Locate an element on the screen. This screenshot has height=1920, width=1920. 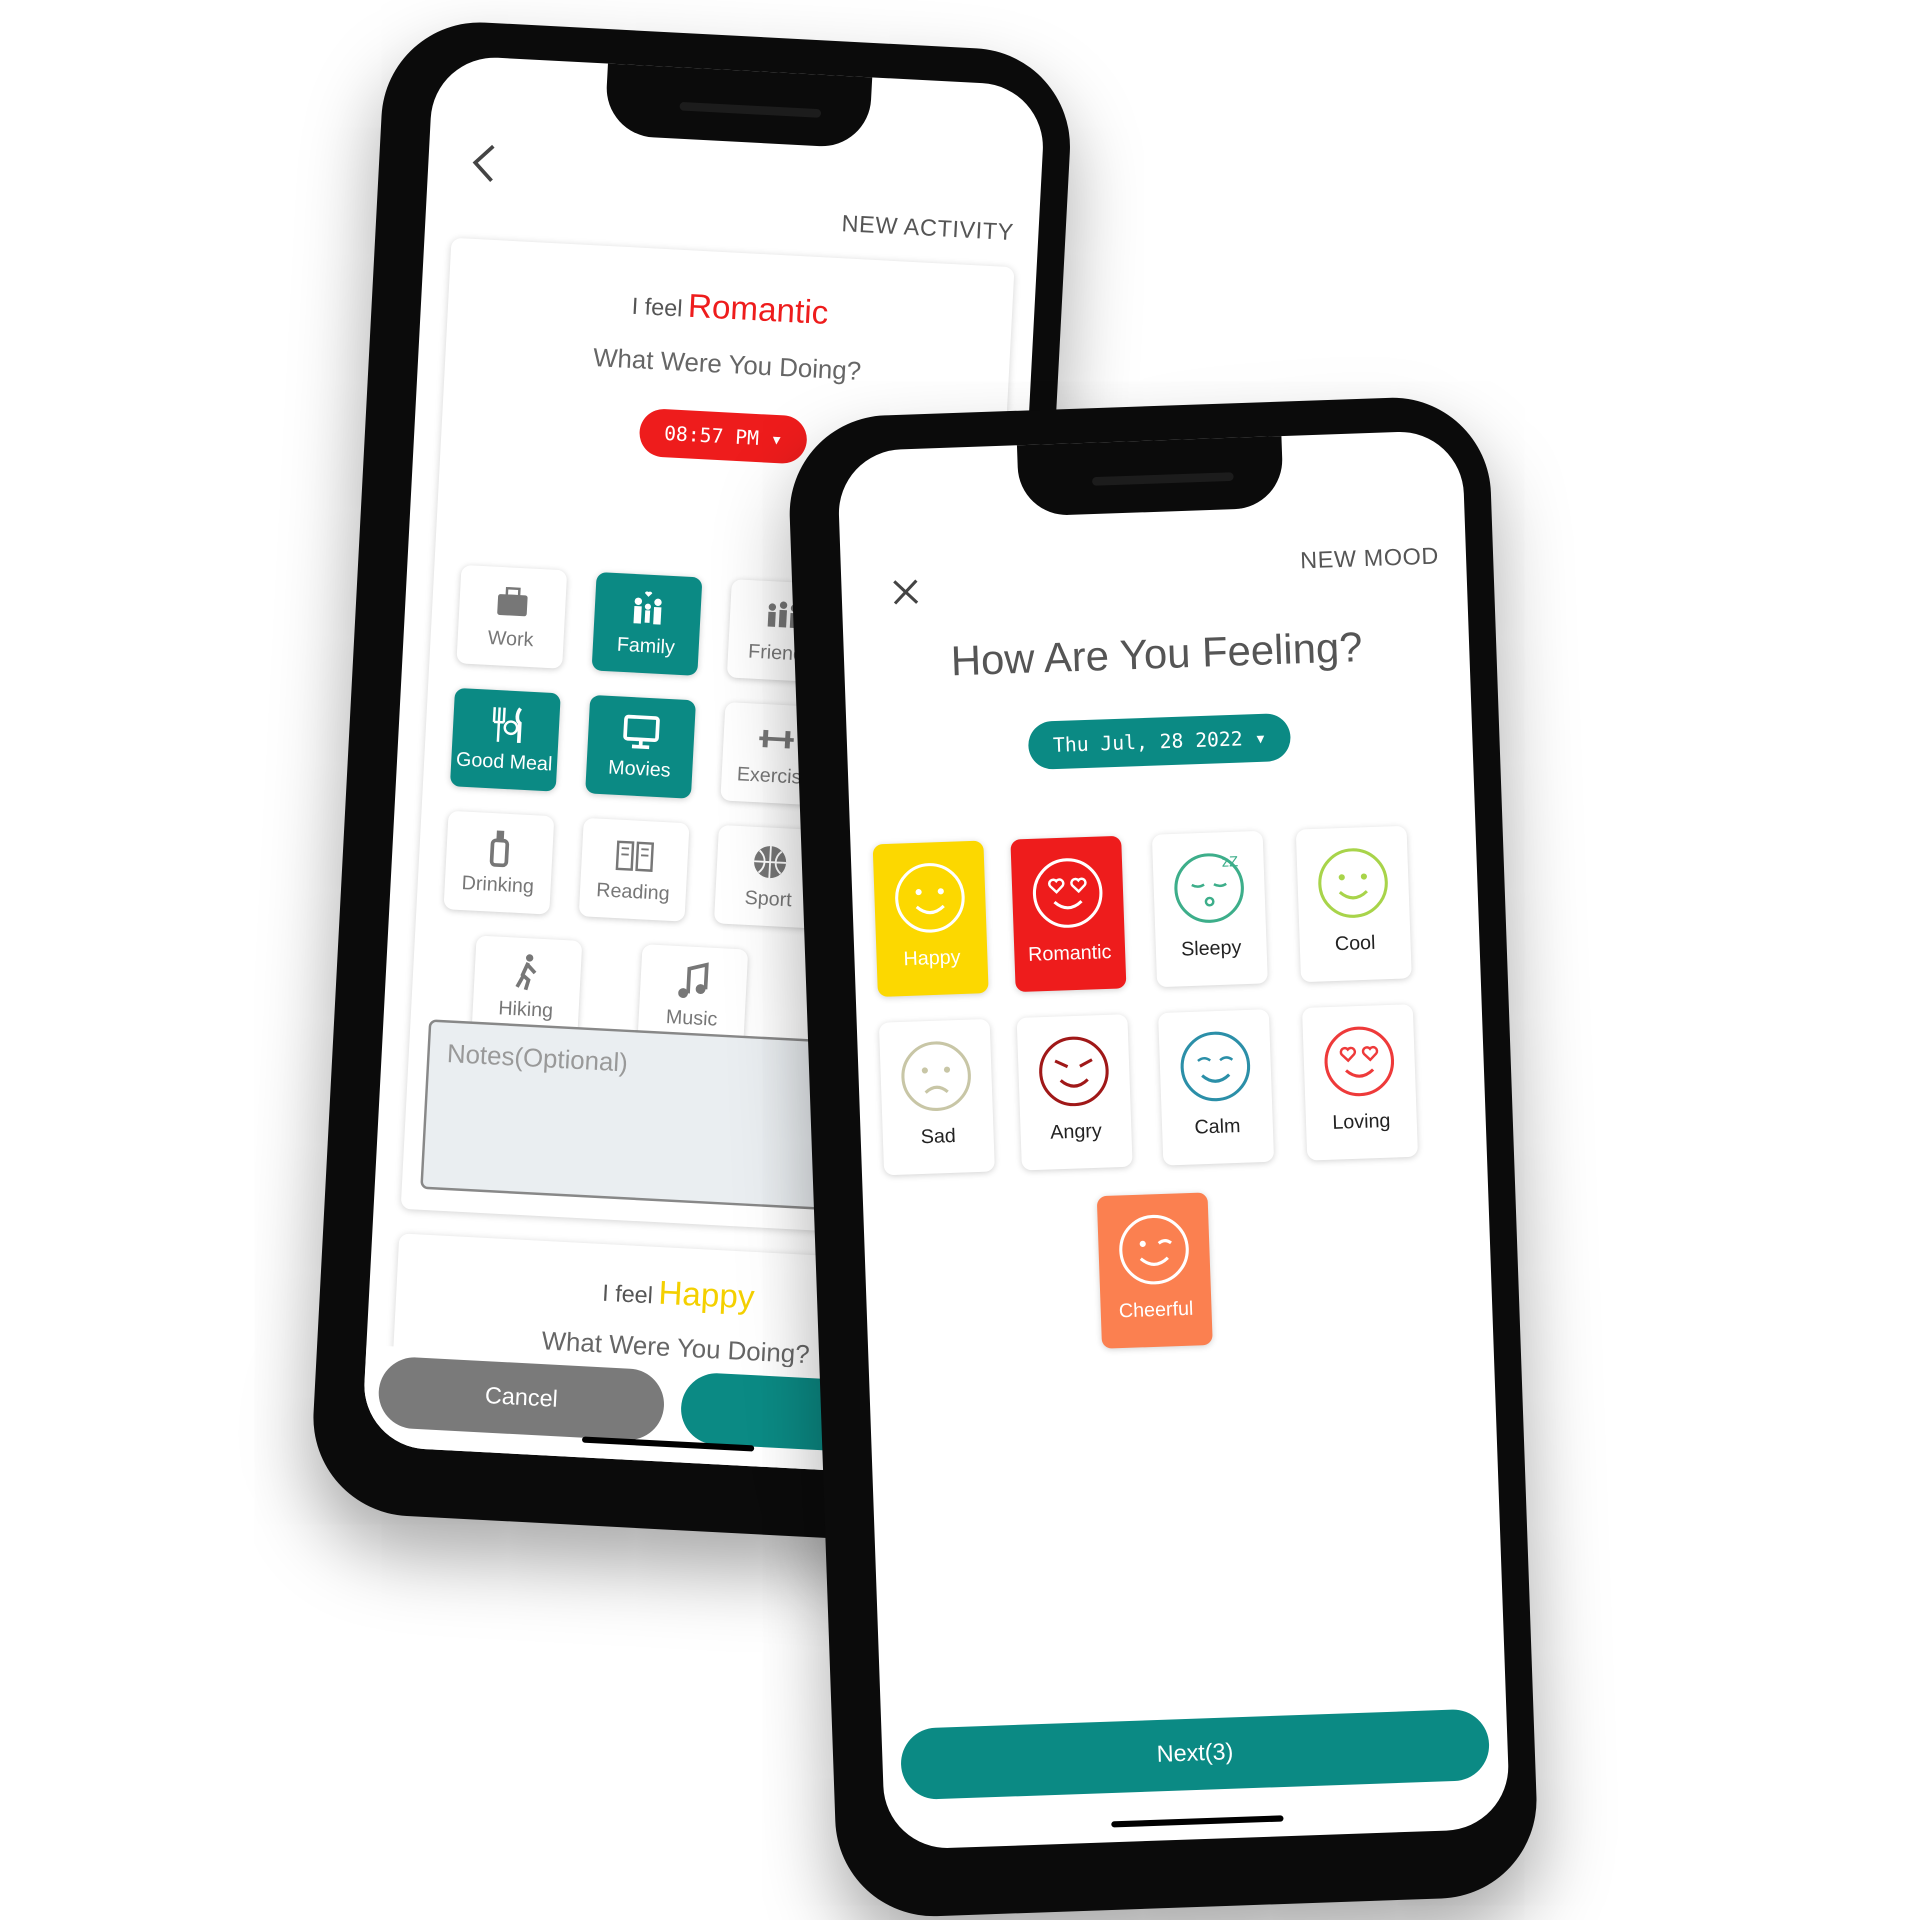
page-heading: How Are You Feeling? is located at coordinates (1157, 655).